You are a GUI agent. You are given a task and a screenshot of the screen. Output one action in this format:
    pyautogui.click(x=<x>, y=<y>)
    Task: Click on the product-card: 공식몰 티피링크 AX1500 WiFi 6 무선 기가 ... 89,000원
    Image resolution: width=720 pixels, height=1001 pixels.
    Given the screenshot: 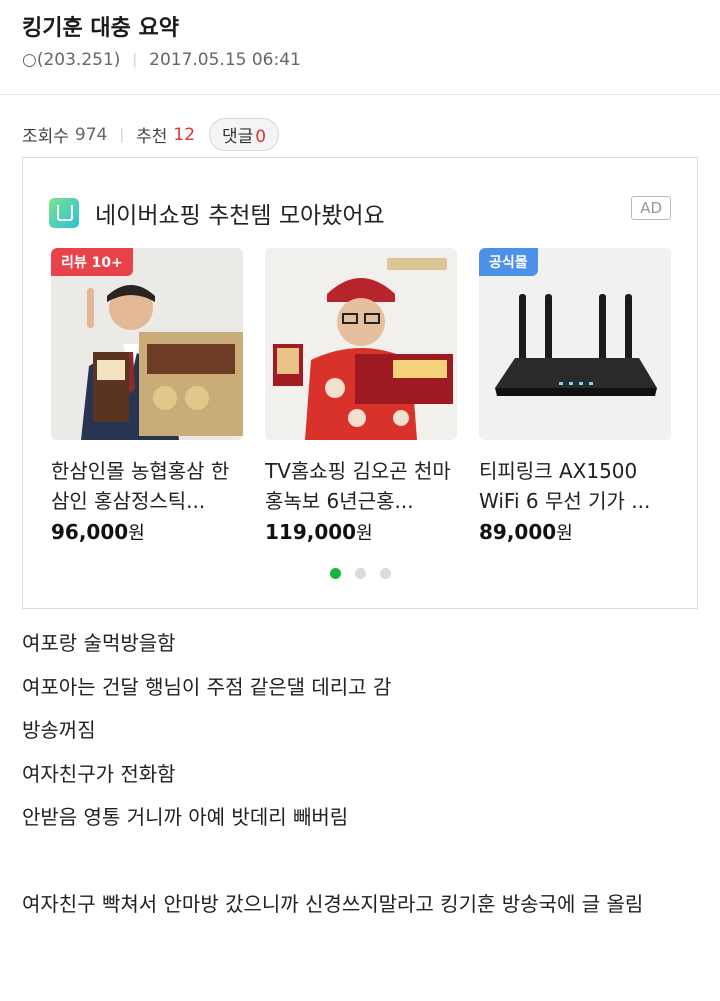 What is the action you would take?
    pyautogui.click(x=575, y=396)
    